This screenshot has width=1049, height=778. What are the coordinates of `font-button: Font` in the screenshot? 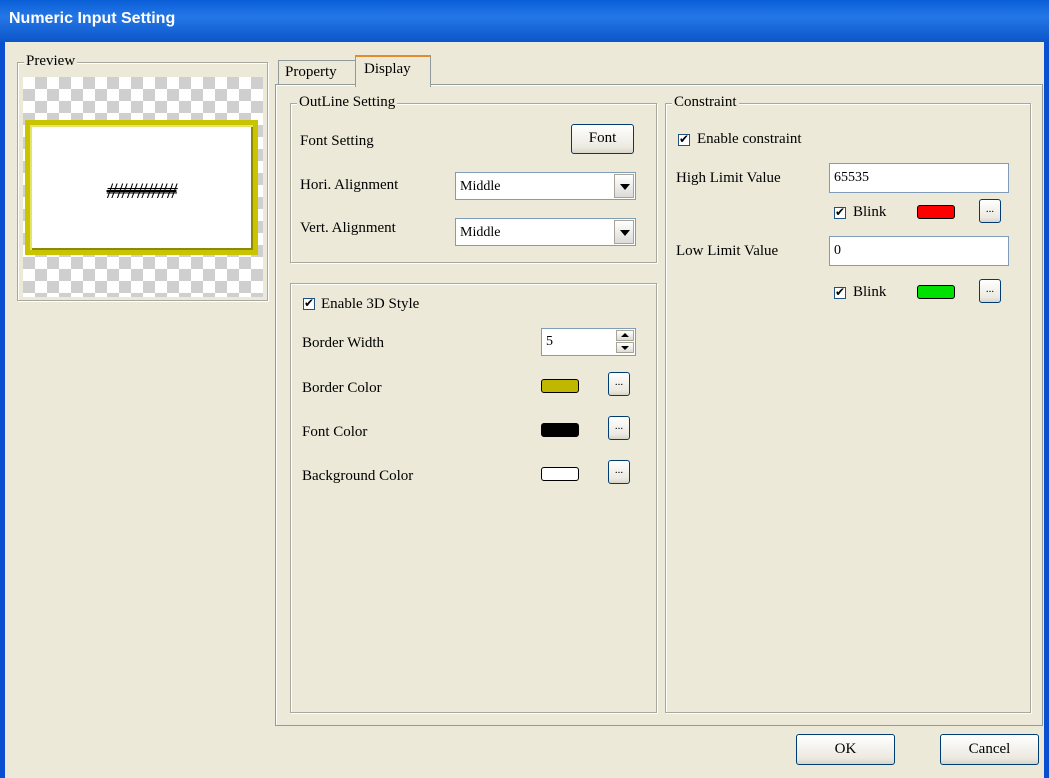 It's located at (602, 139).